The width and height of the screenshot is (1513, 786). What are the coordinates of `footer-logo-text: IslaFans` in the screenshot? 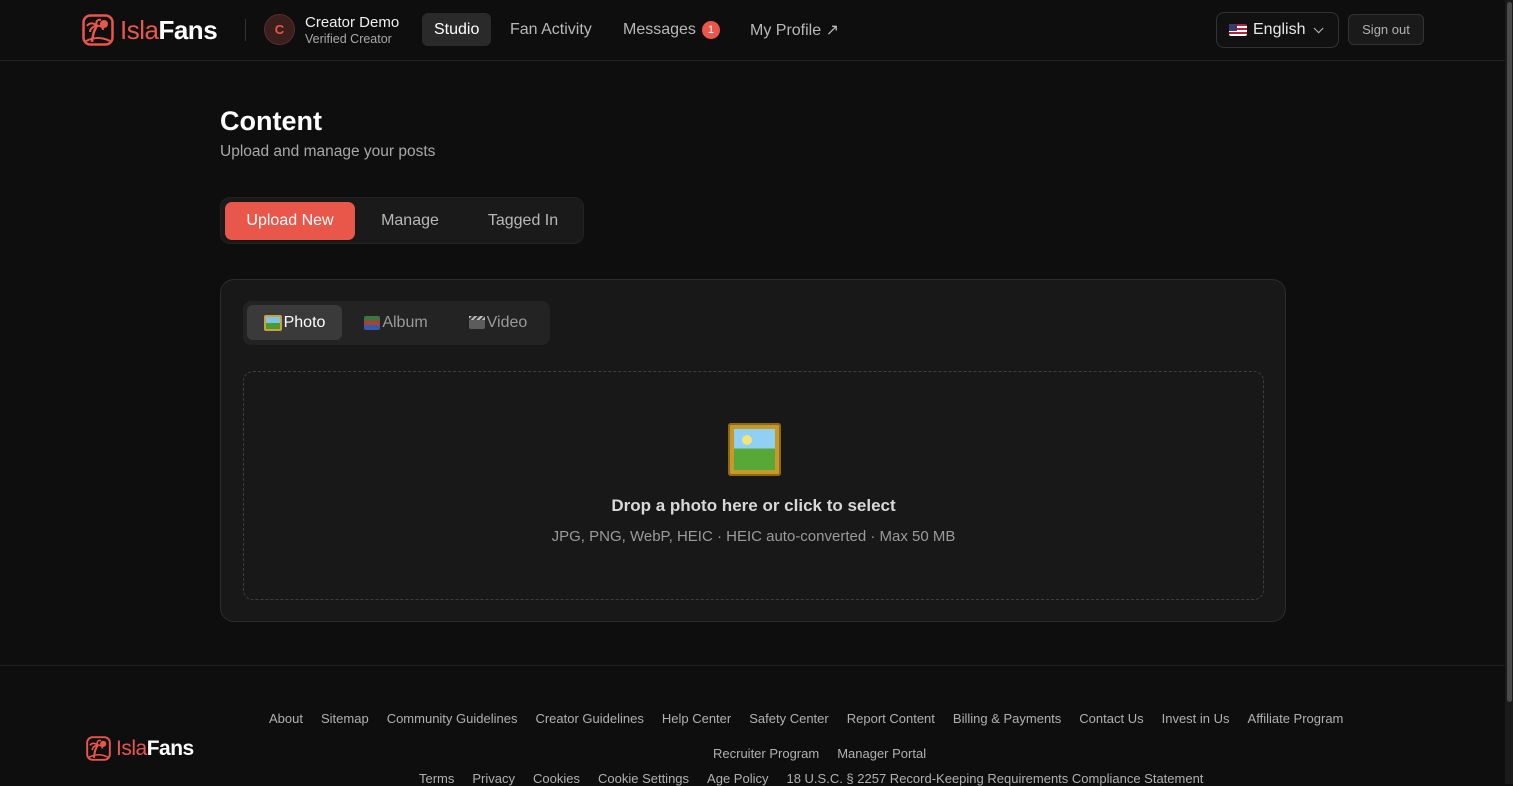 It's located at (155, 749).